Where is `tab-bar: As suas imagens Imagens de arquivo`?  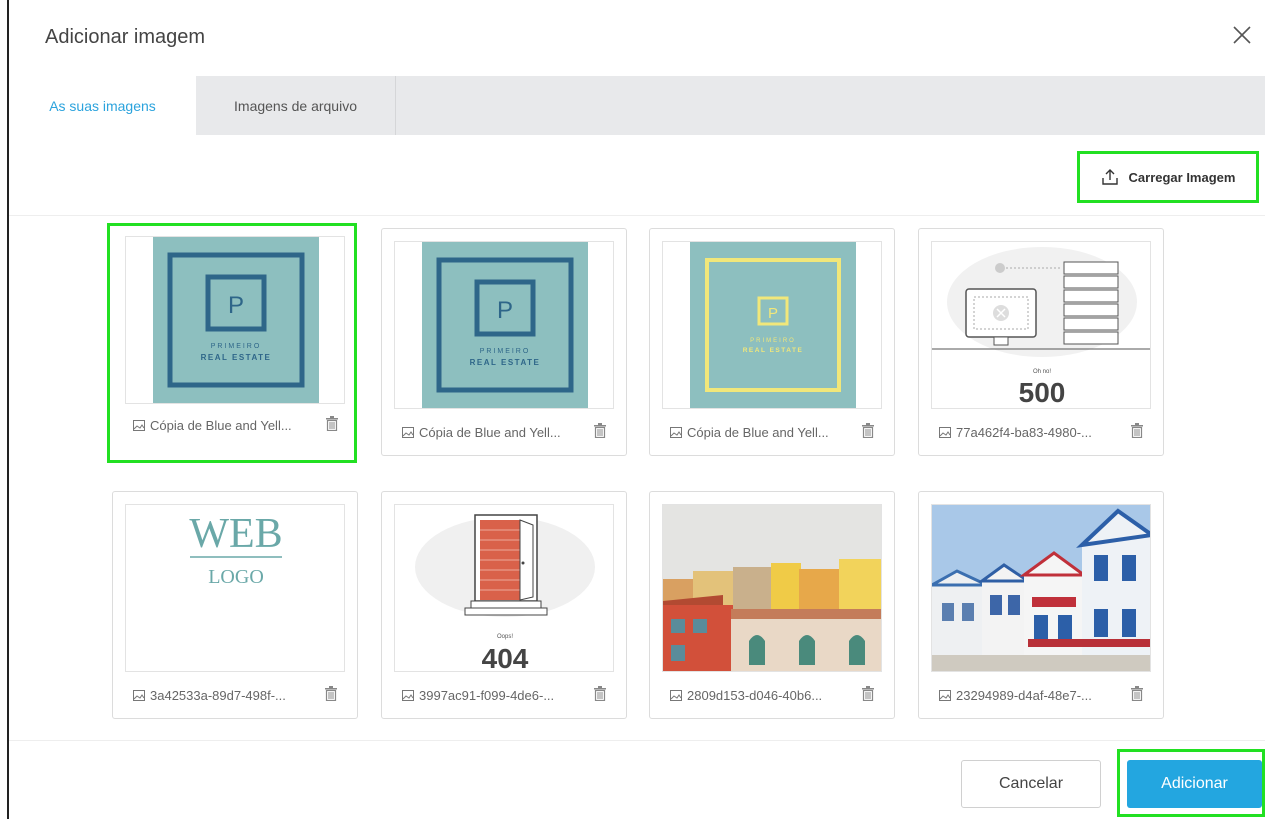
tab-bar: As suas imagens Imagens de arquivo is located at coordinates (637, 105).